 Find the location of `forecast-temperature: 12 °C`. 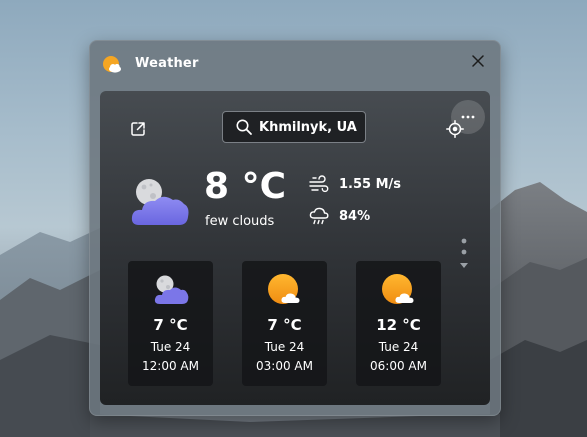

forecast-temperature: 12 °C is located at coordinates (398, 325).